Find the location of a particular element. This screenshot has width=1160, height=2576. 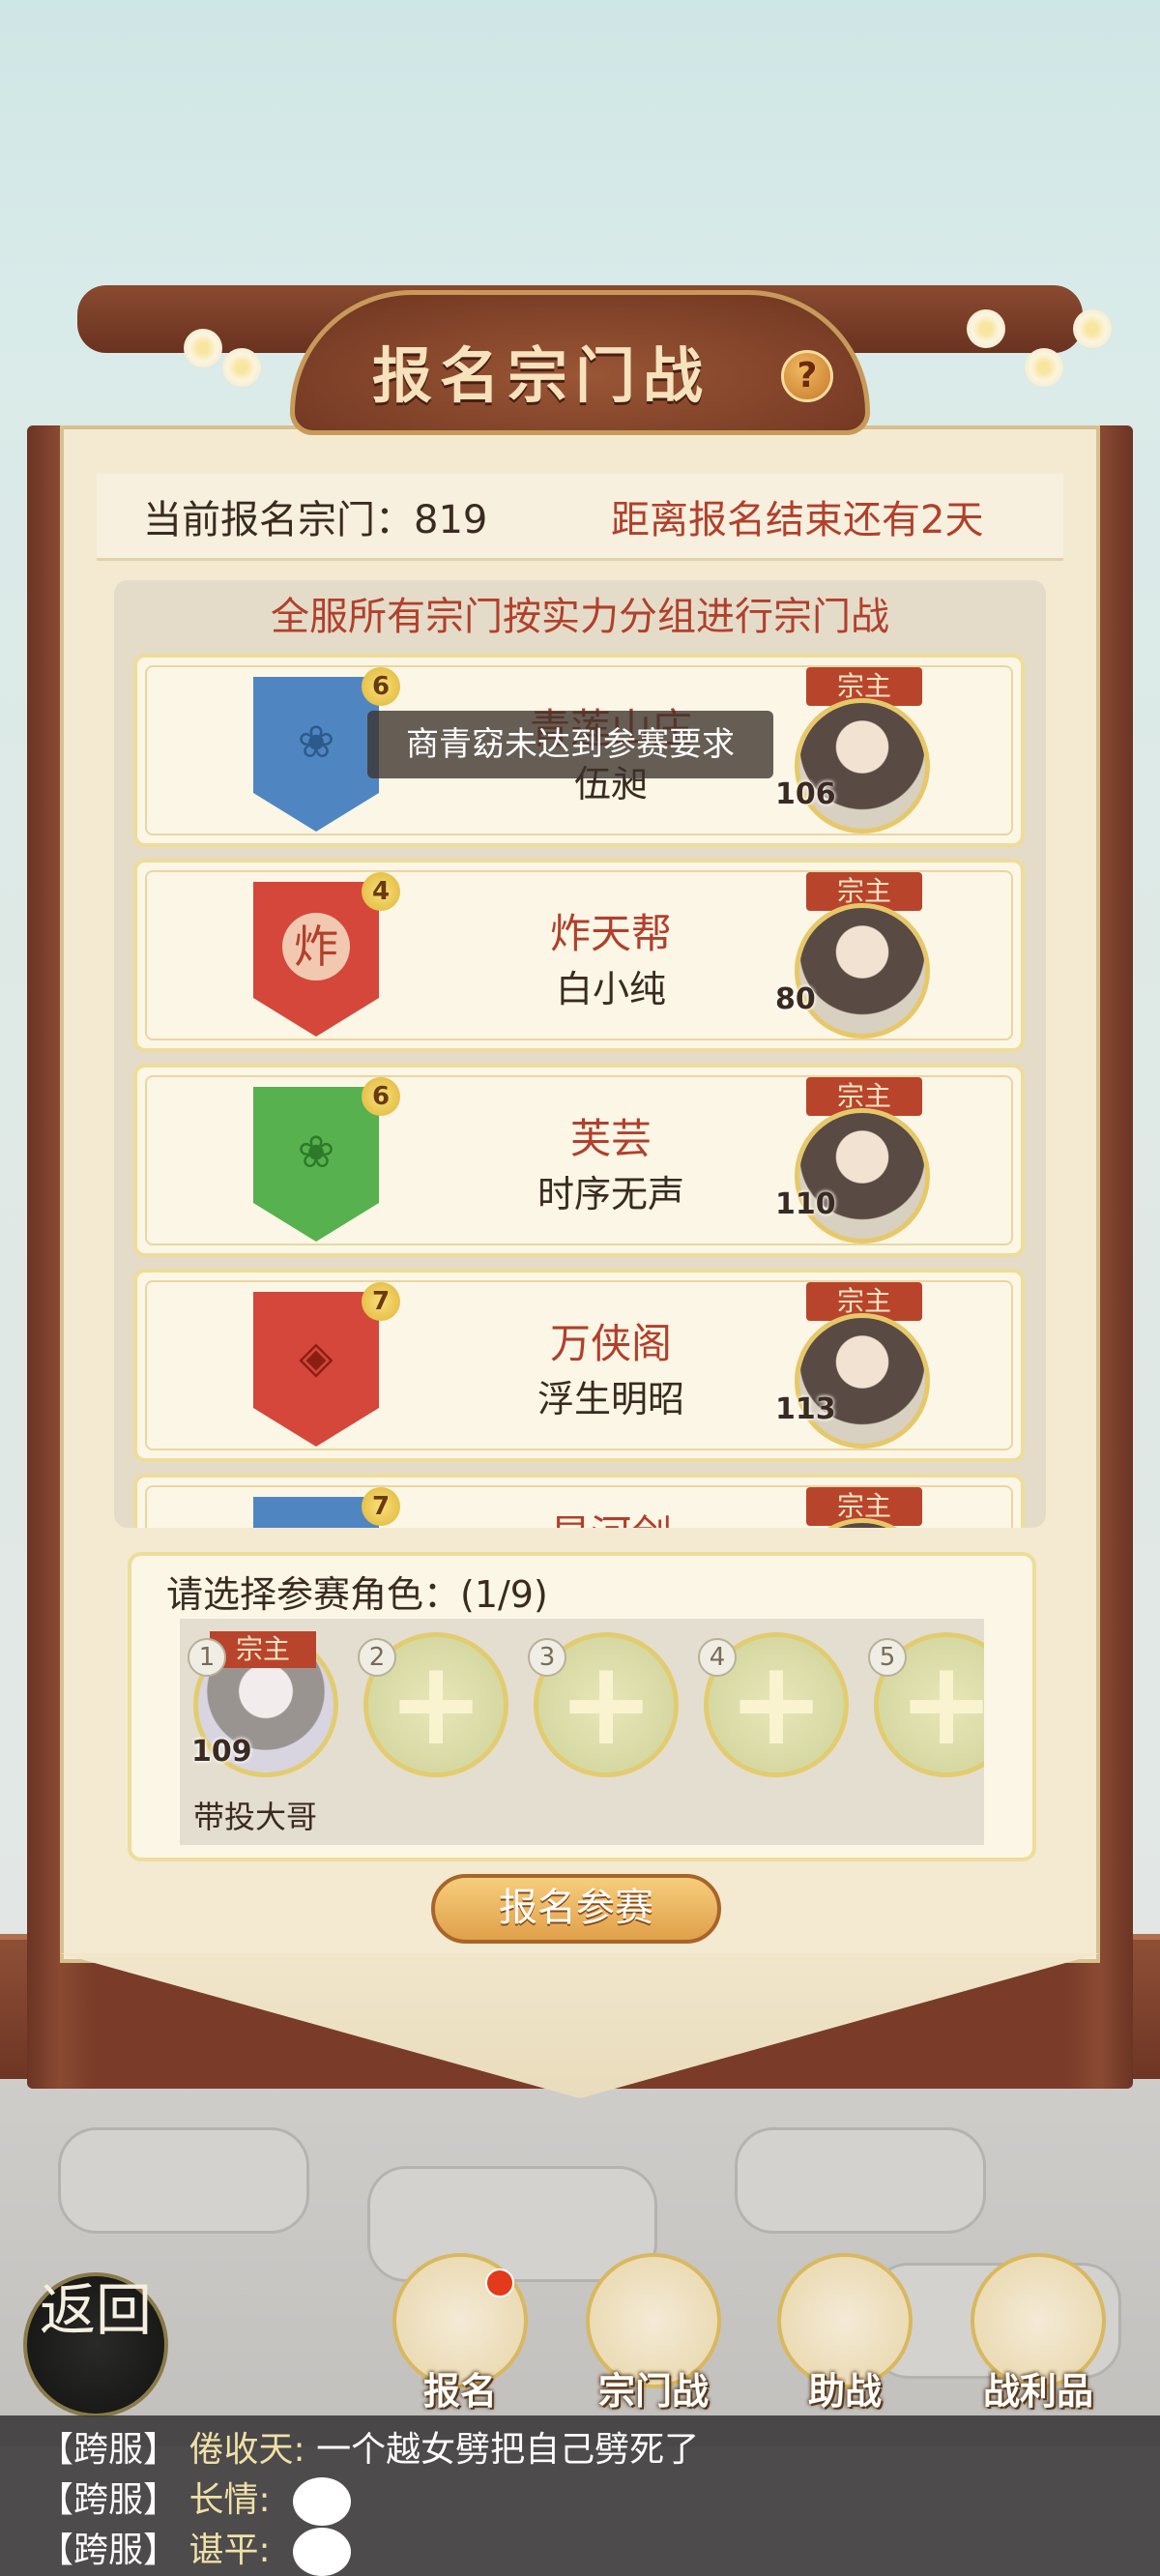

sect-emblem-icon: 炸 is located at coordinates (316, 947).